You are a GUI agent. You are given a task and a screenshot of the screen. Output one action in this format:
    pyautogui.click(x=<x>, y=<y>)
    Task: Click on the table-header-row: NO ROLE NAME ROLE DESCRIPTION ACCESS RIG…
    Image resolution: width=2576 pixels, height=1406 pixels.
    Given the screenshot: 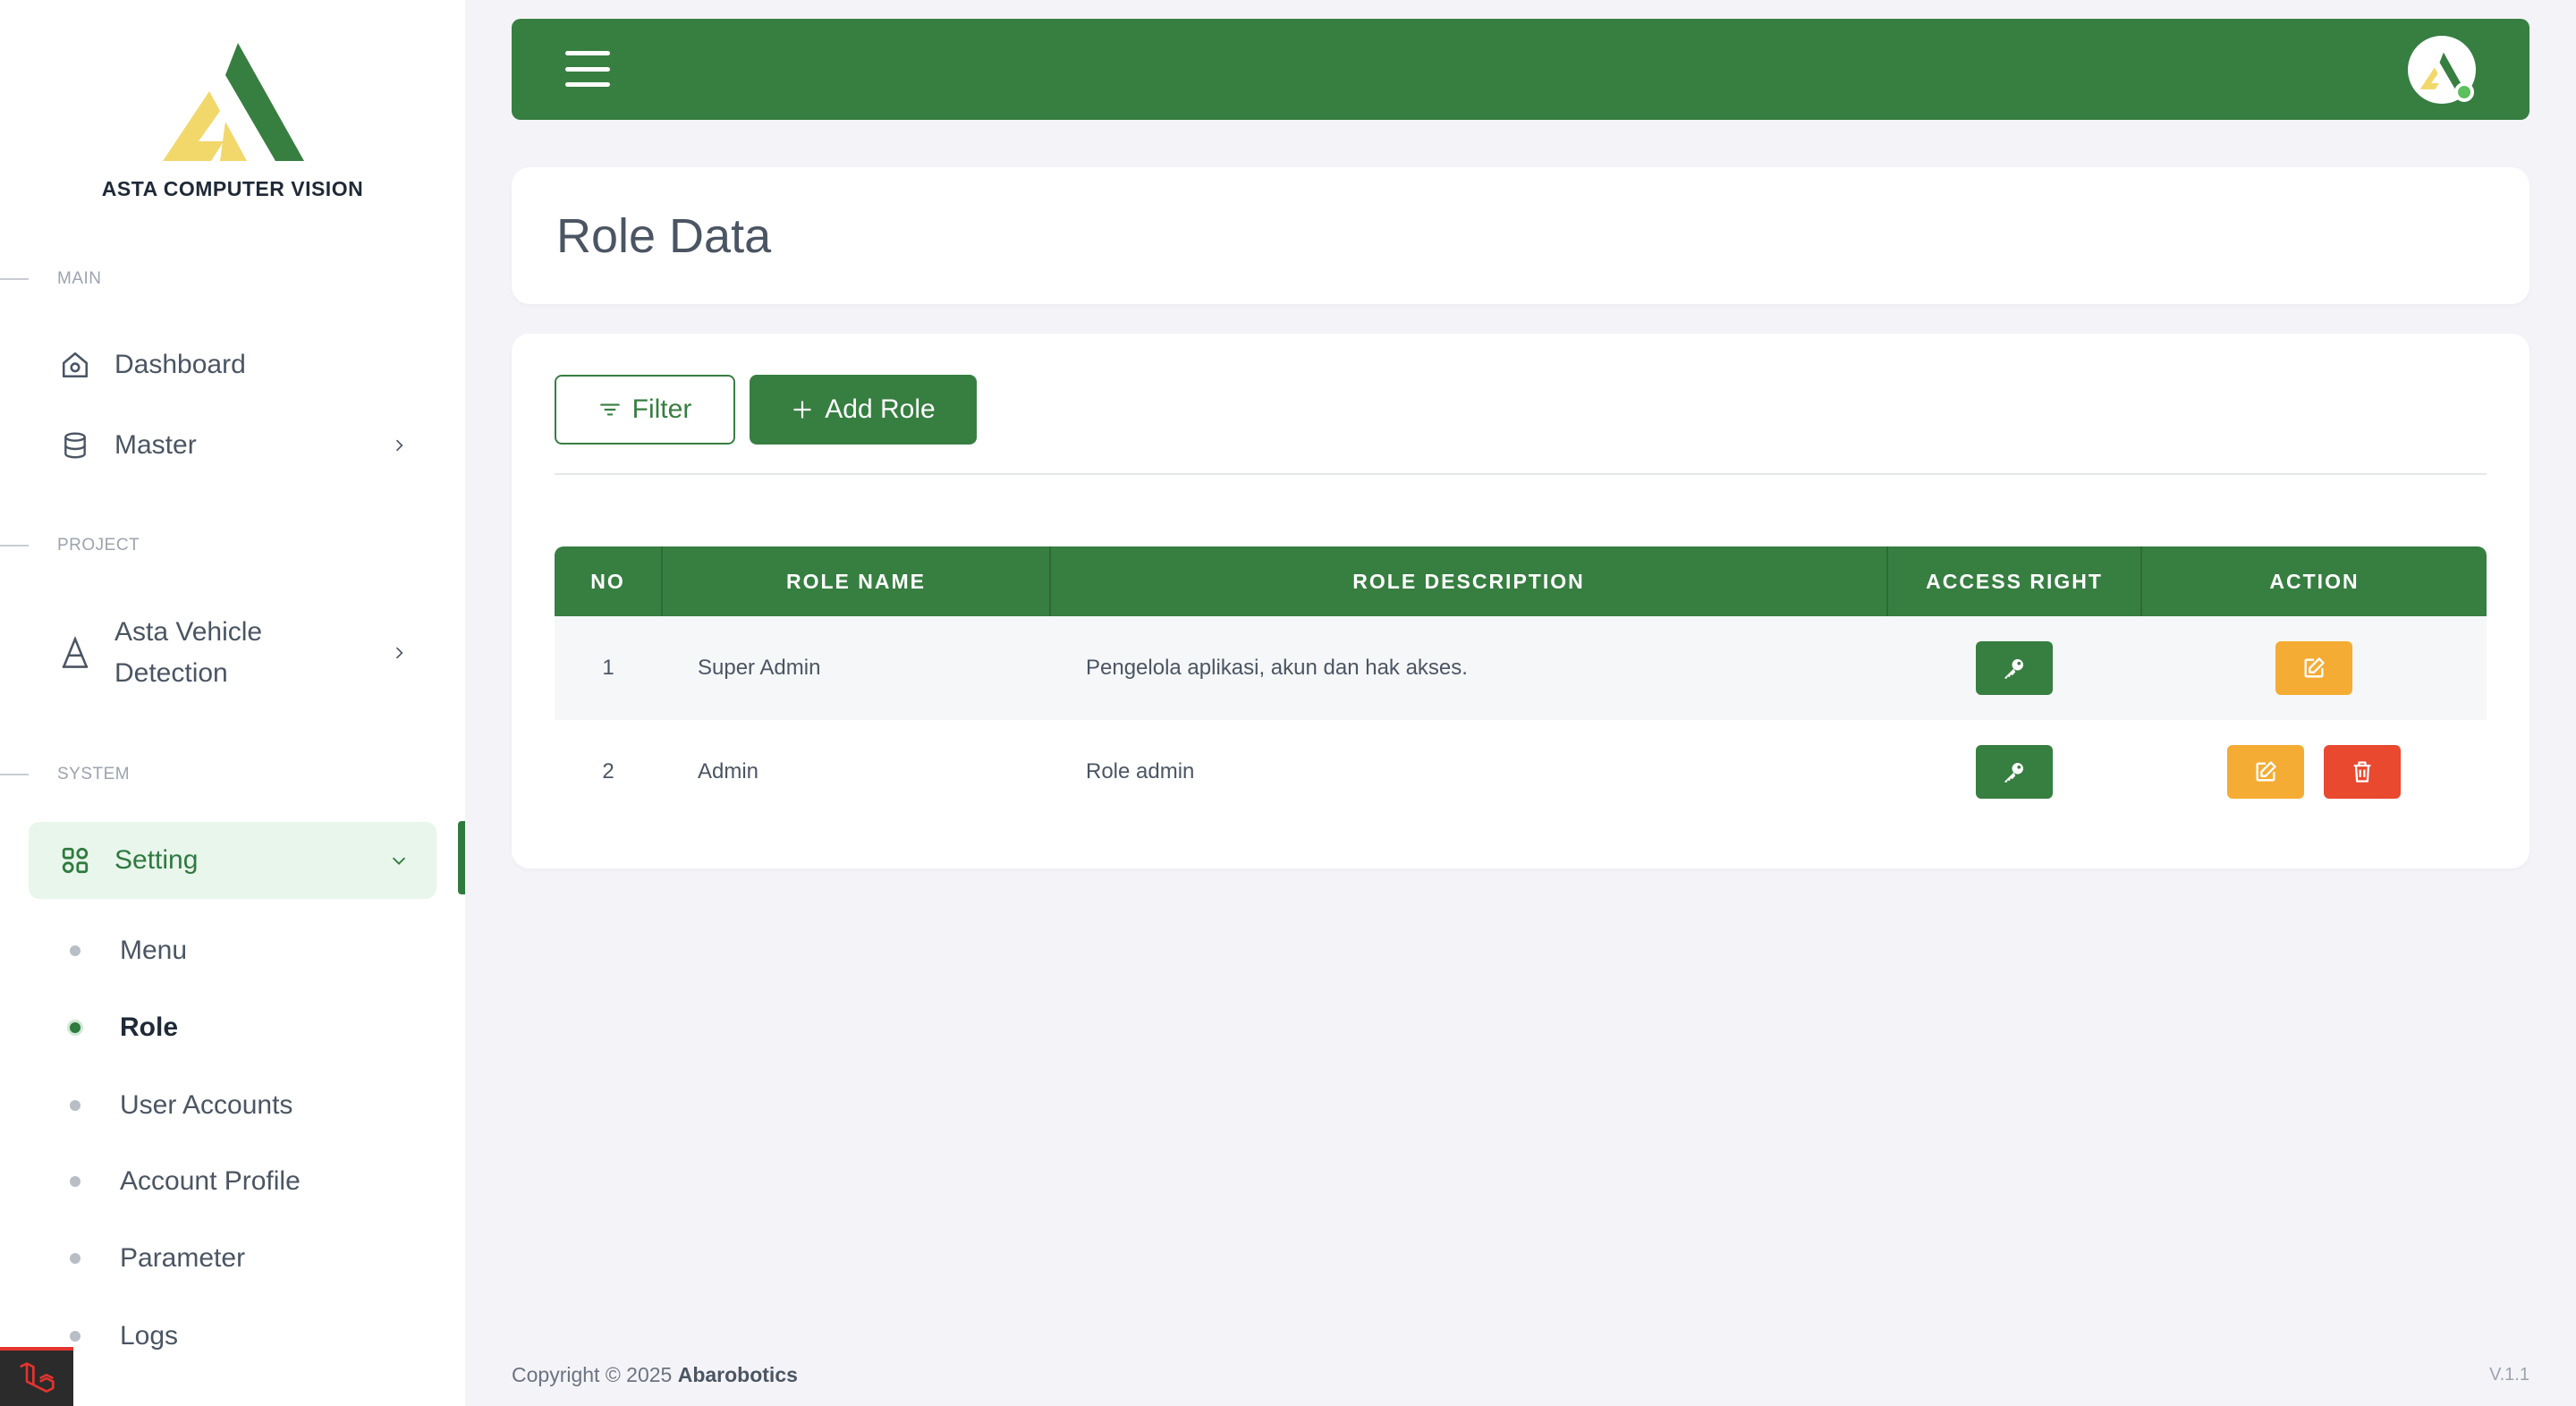 What is the action you would take?
    pyautogui.click(x=1521, y=581)
    